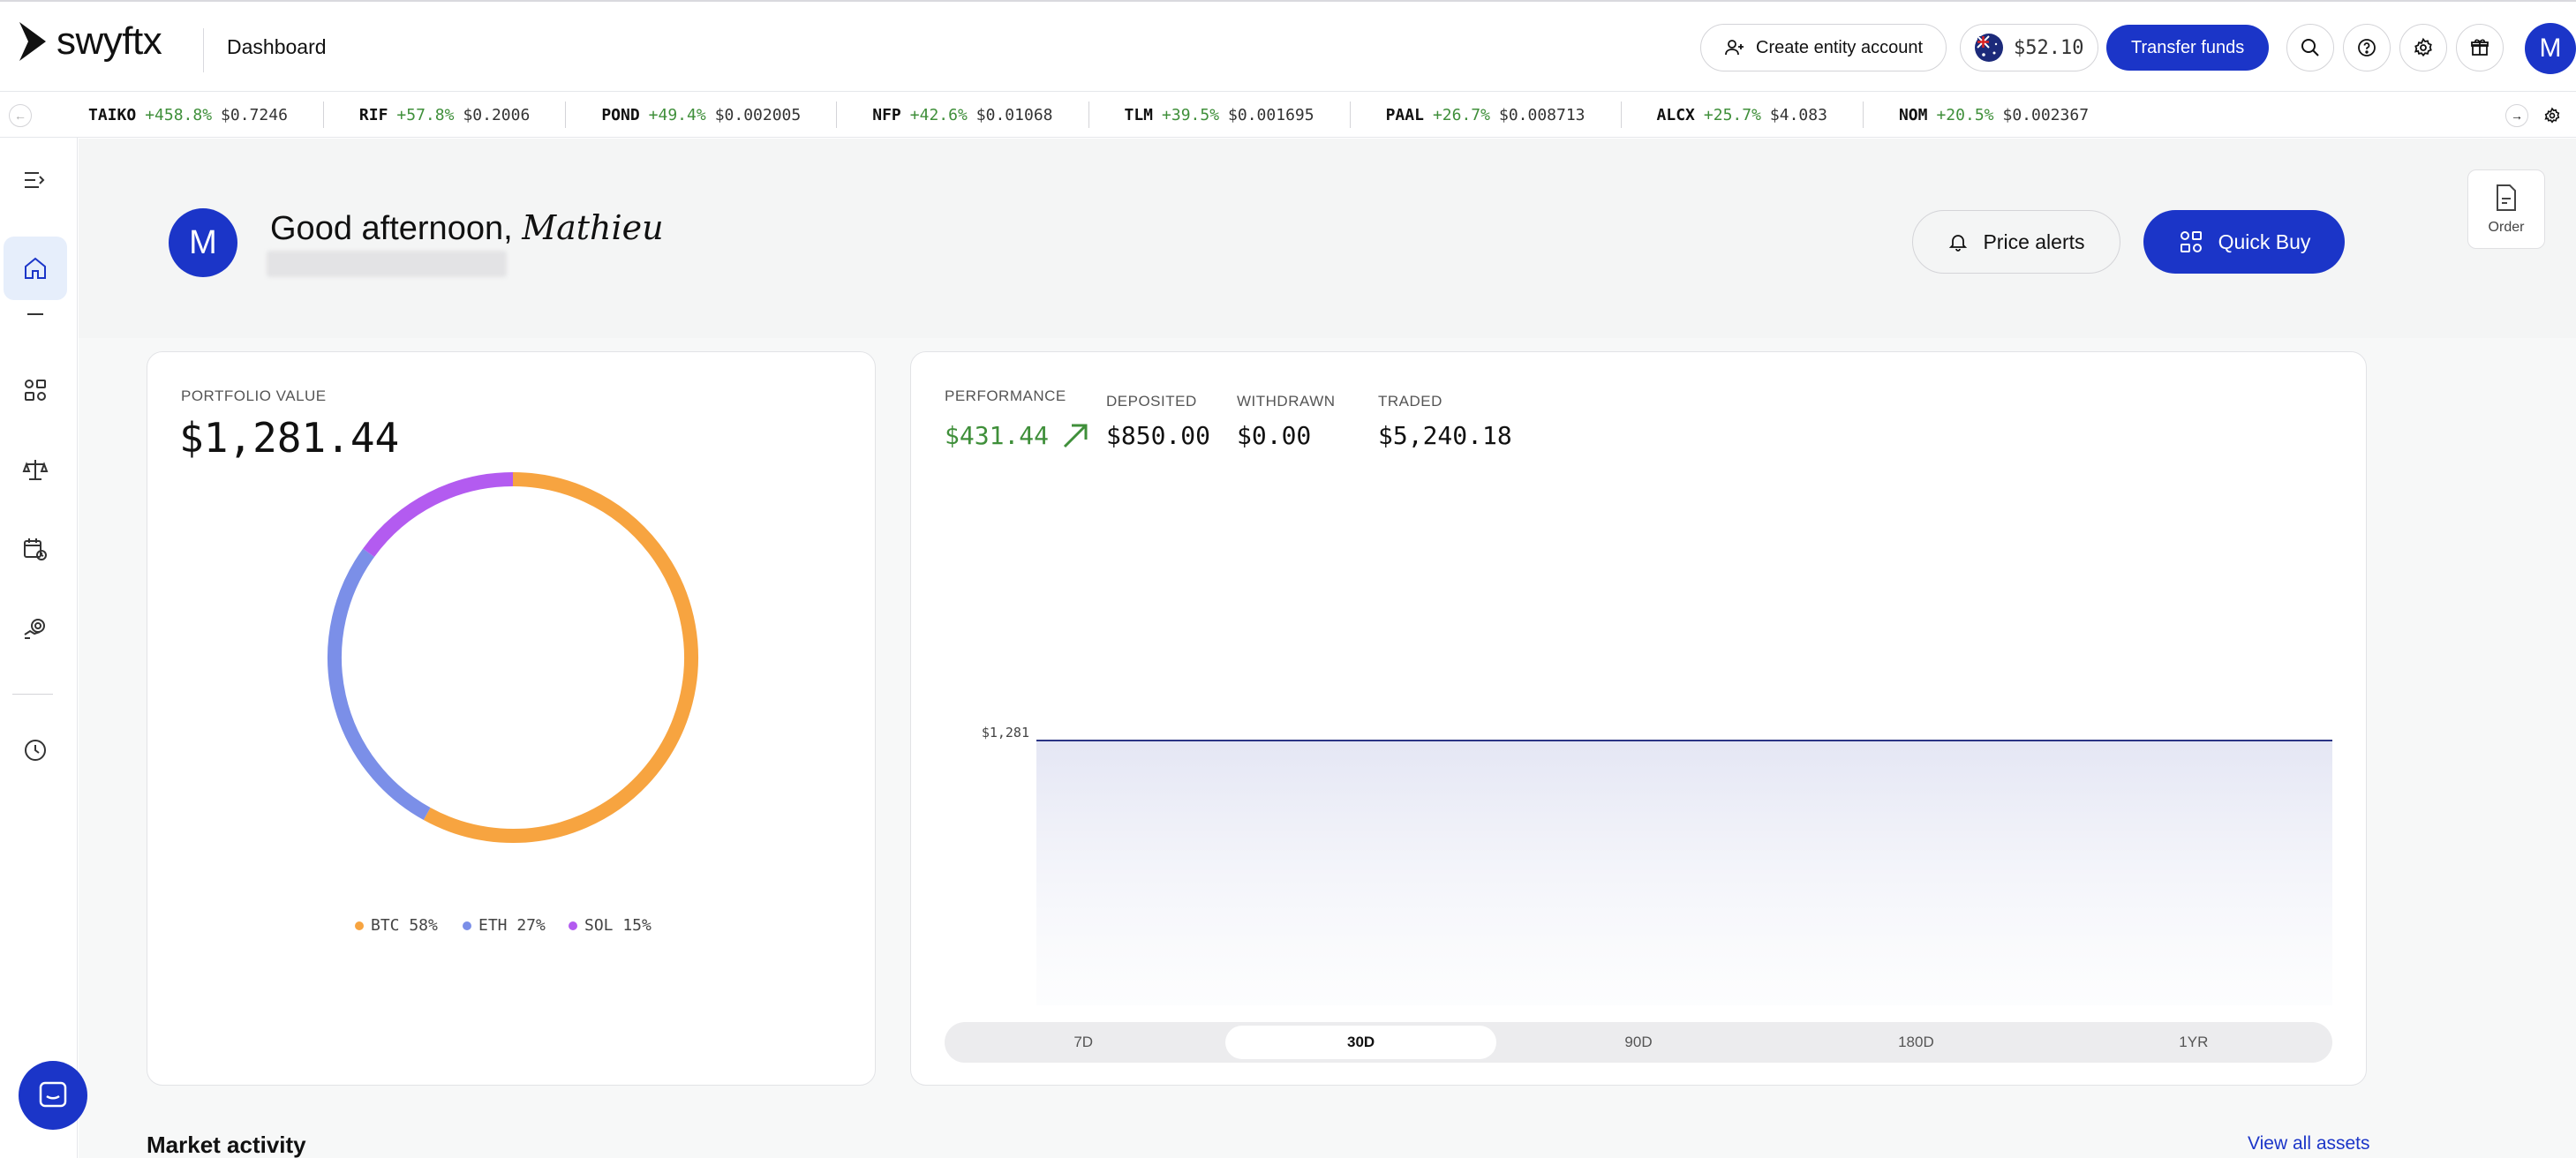  I want to click on deposited-label: DEPOSITED, so click(1152, 401).